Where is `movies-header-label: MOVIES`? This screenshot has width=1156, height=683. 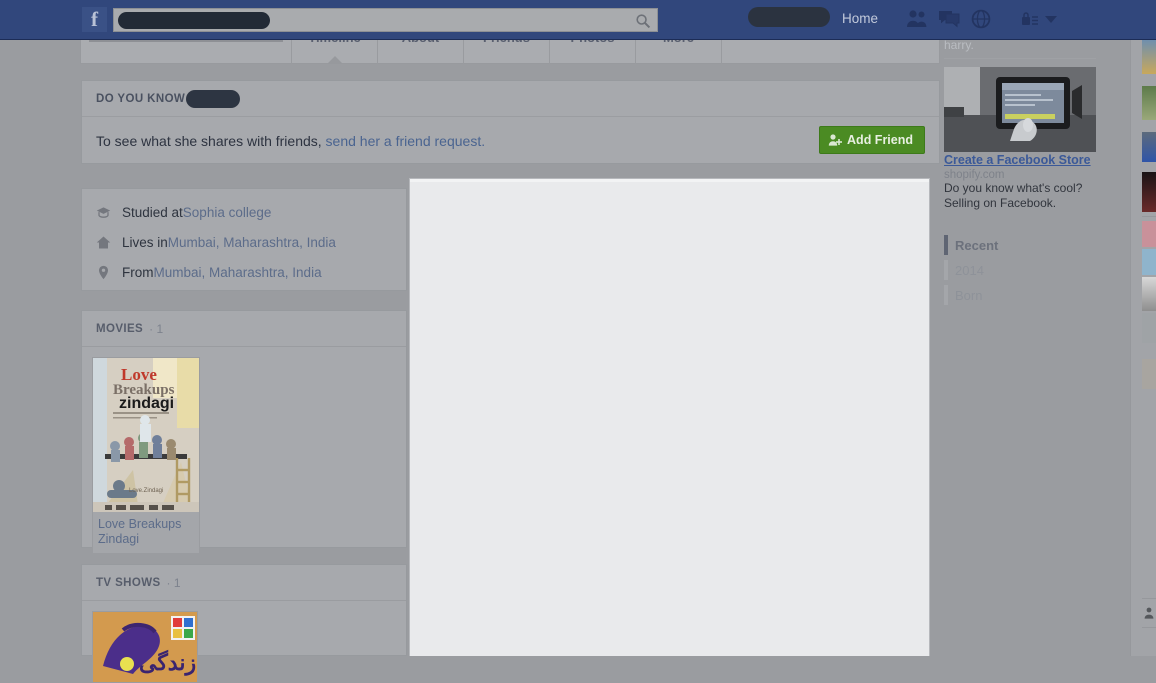
movies-header-label: MOVIES is located at coordinates (119, 329).